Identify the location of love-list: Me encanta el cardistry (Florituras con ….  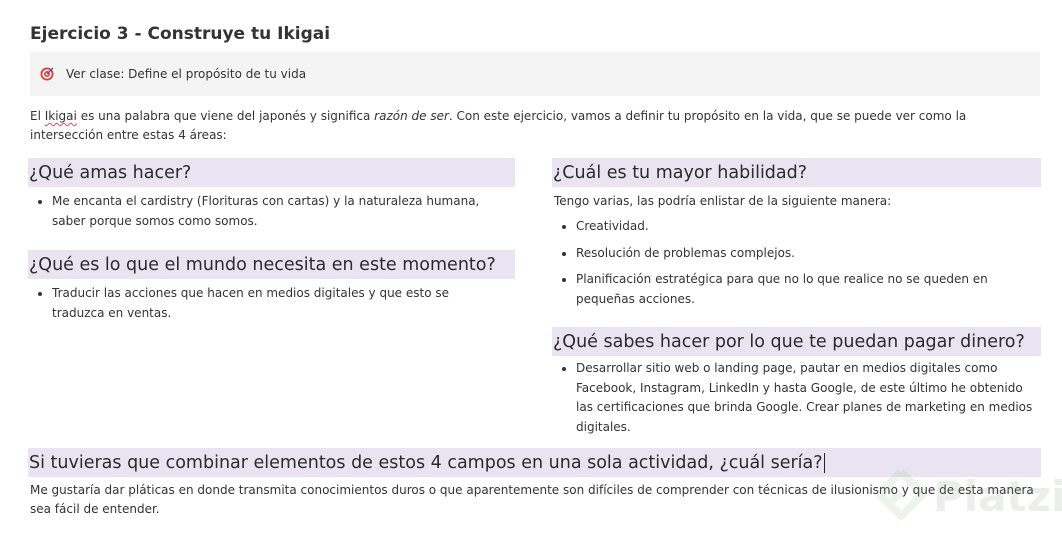
(265, 211).